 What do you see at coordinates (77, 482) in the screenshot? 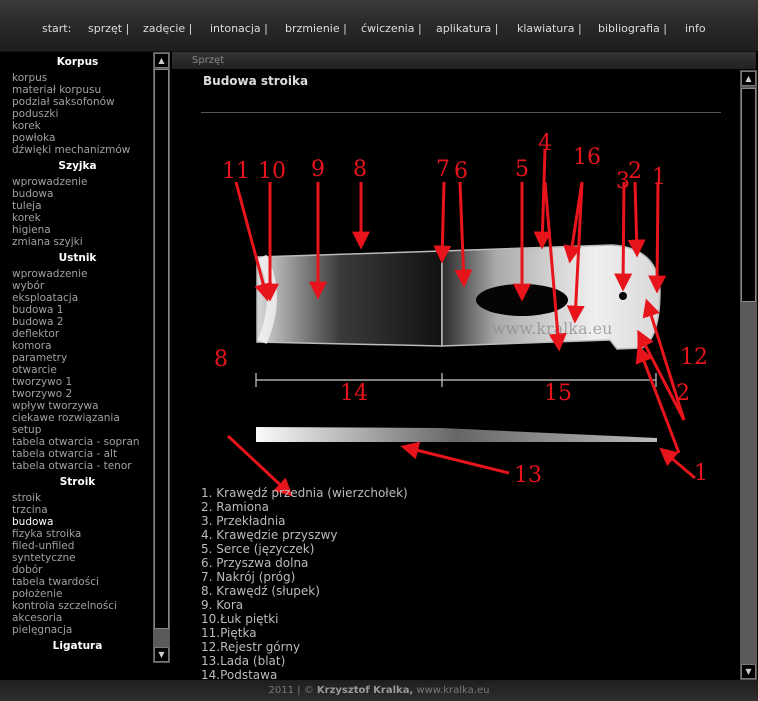
I see `sidebar-section-title: Stroik` at bounding box center [77, 482].